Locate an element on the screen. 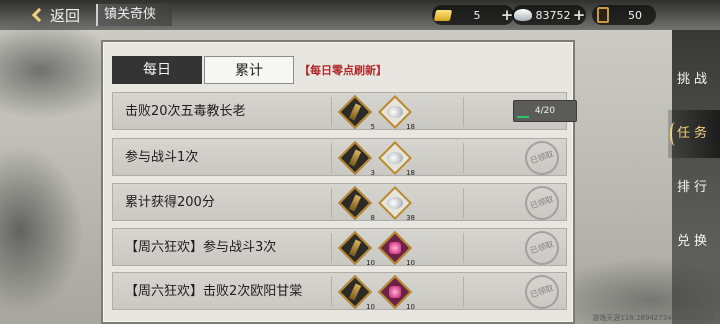 This screenshot has height=324, width=720. reward-badge: 3 is located at coordinates (356, 159).